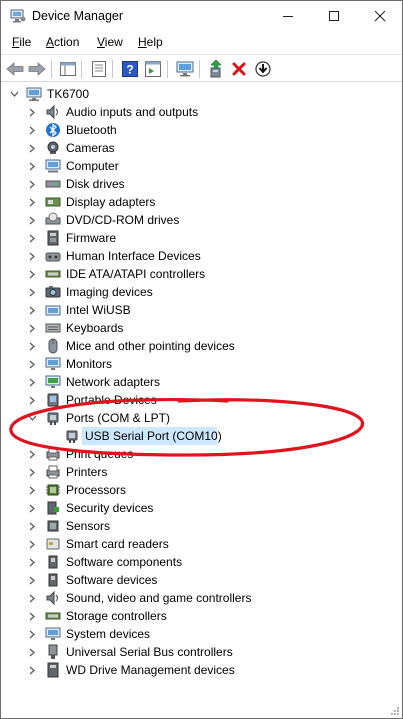 The height and width of the screenshot is (719, 403). I want to click on tree-category-audio-inputs-and-outputs: Audio inputs and outputs, so click(201, 112).